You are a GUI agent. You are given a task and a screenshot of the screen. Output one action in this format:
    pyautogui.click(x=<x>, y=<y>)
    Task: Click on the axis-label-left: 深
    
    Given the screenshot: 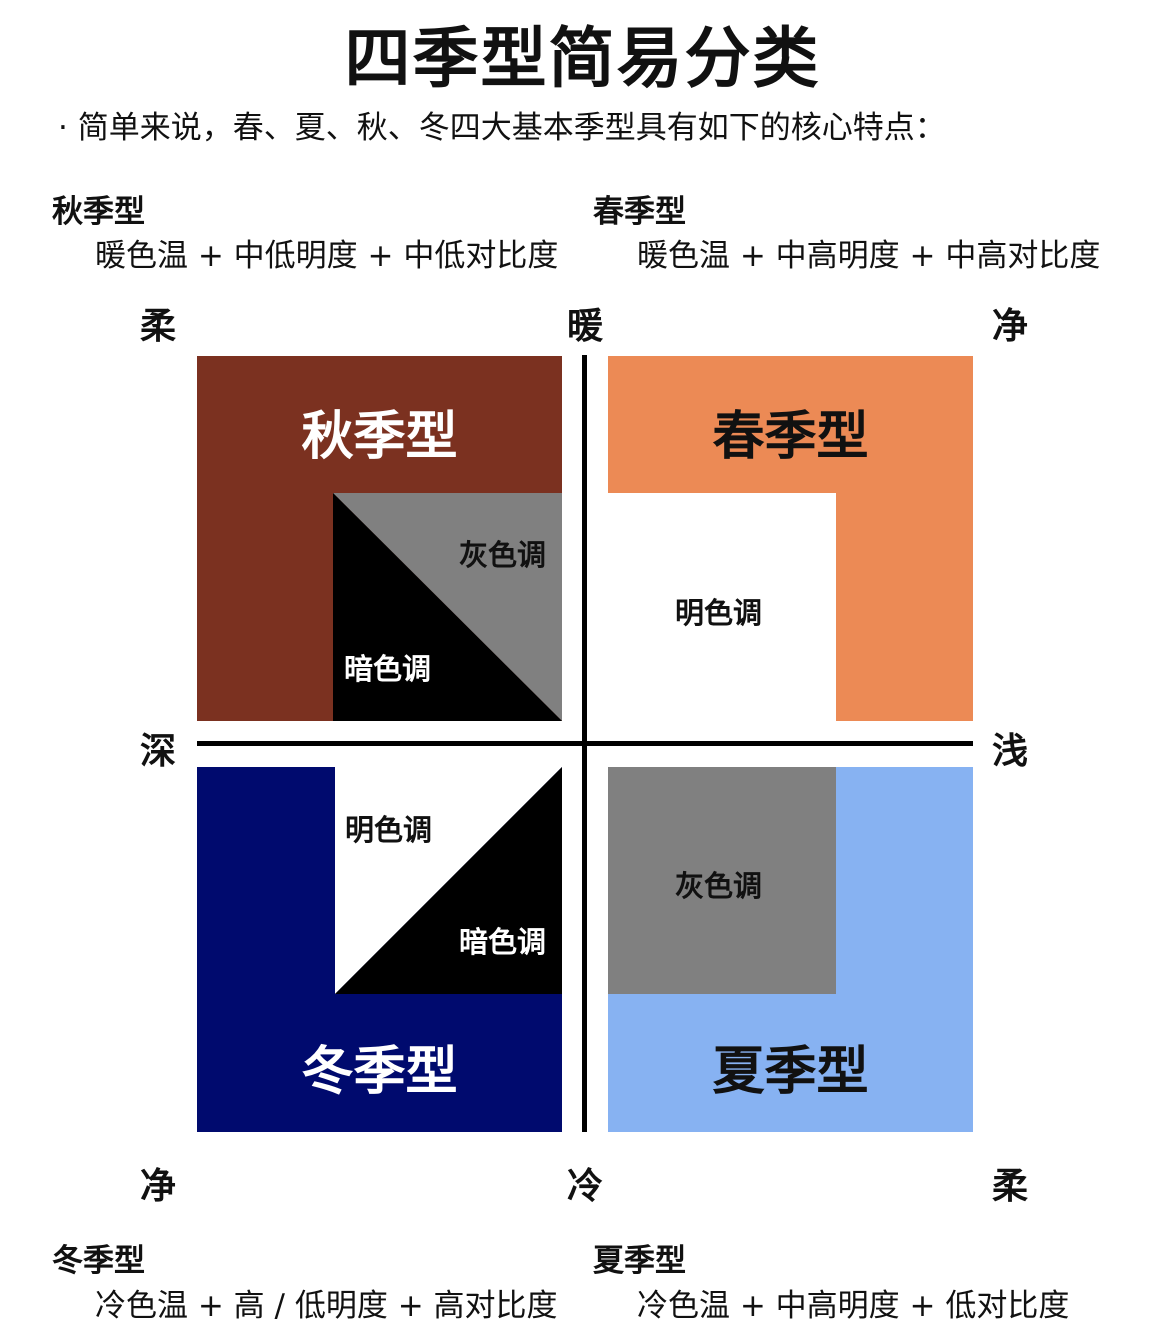 What is the action you would take?
    pyautogui.click(x=157, y=751)
    